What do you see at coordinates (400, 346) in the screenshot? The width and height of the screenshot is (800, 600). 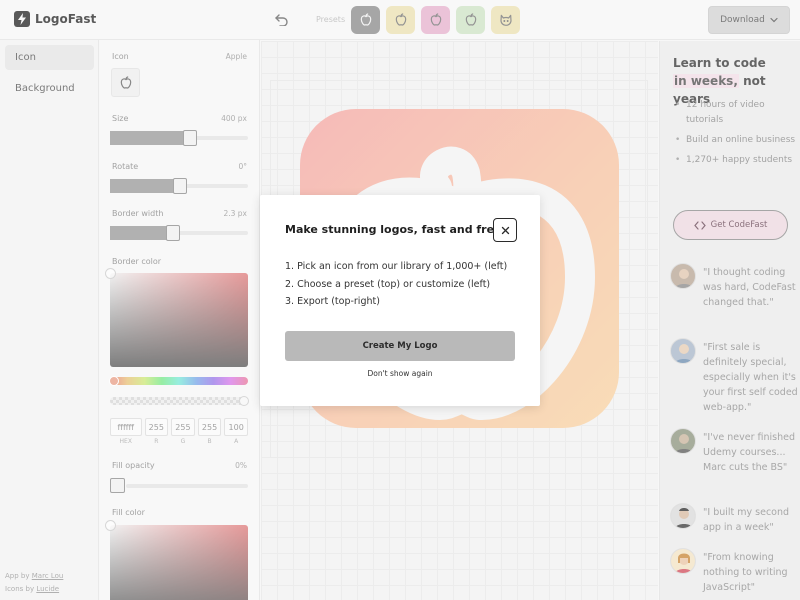 I see `create-logo-button: Create My Logo` at bounding box center [400, 346].